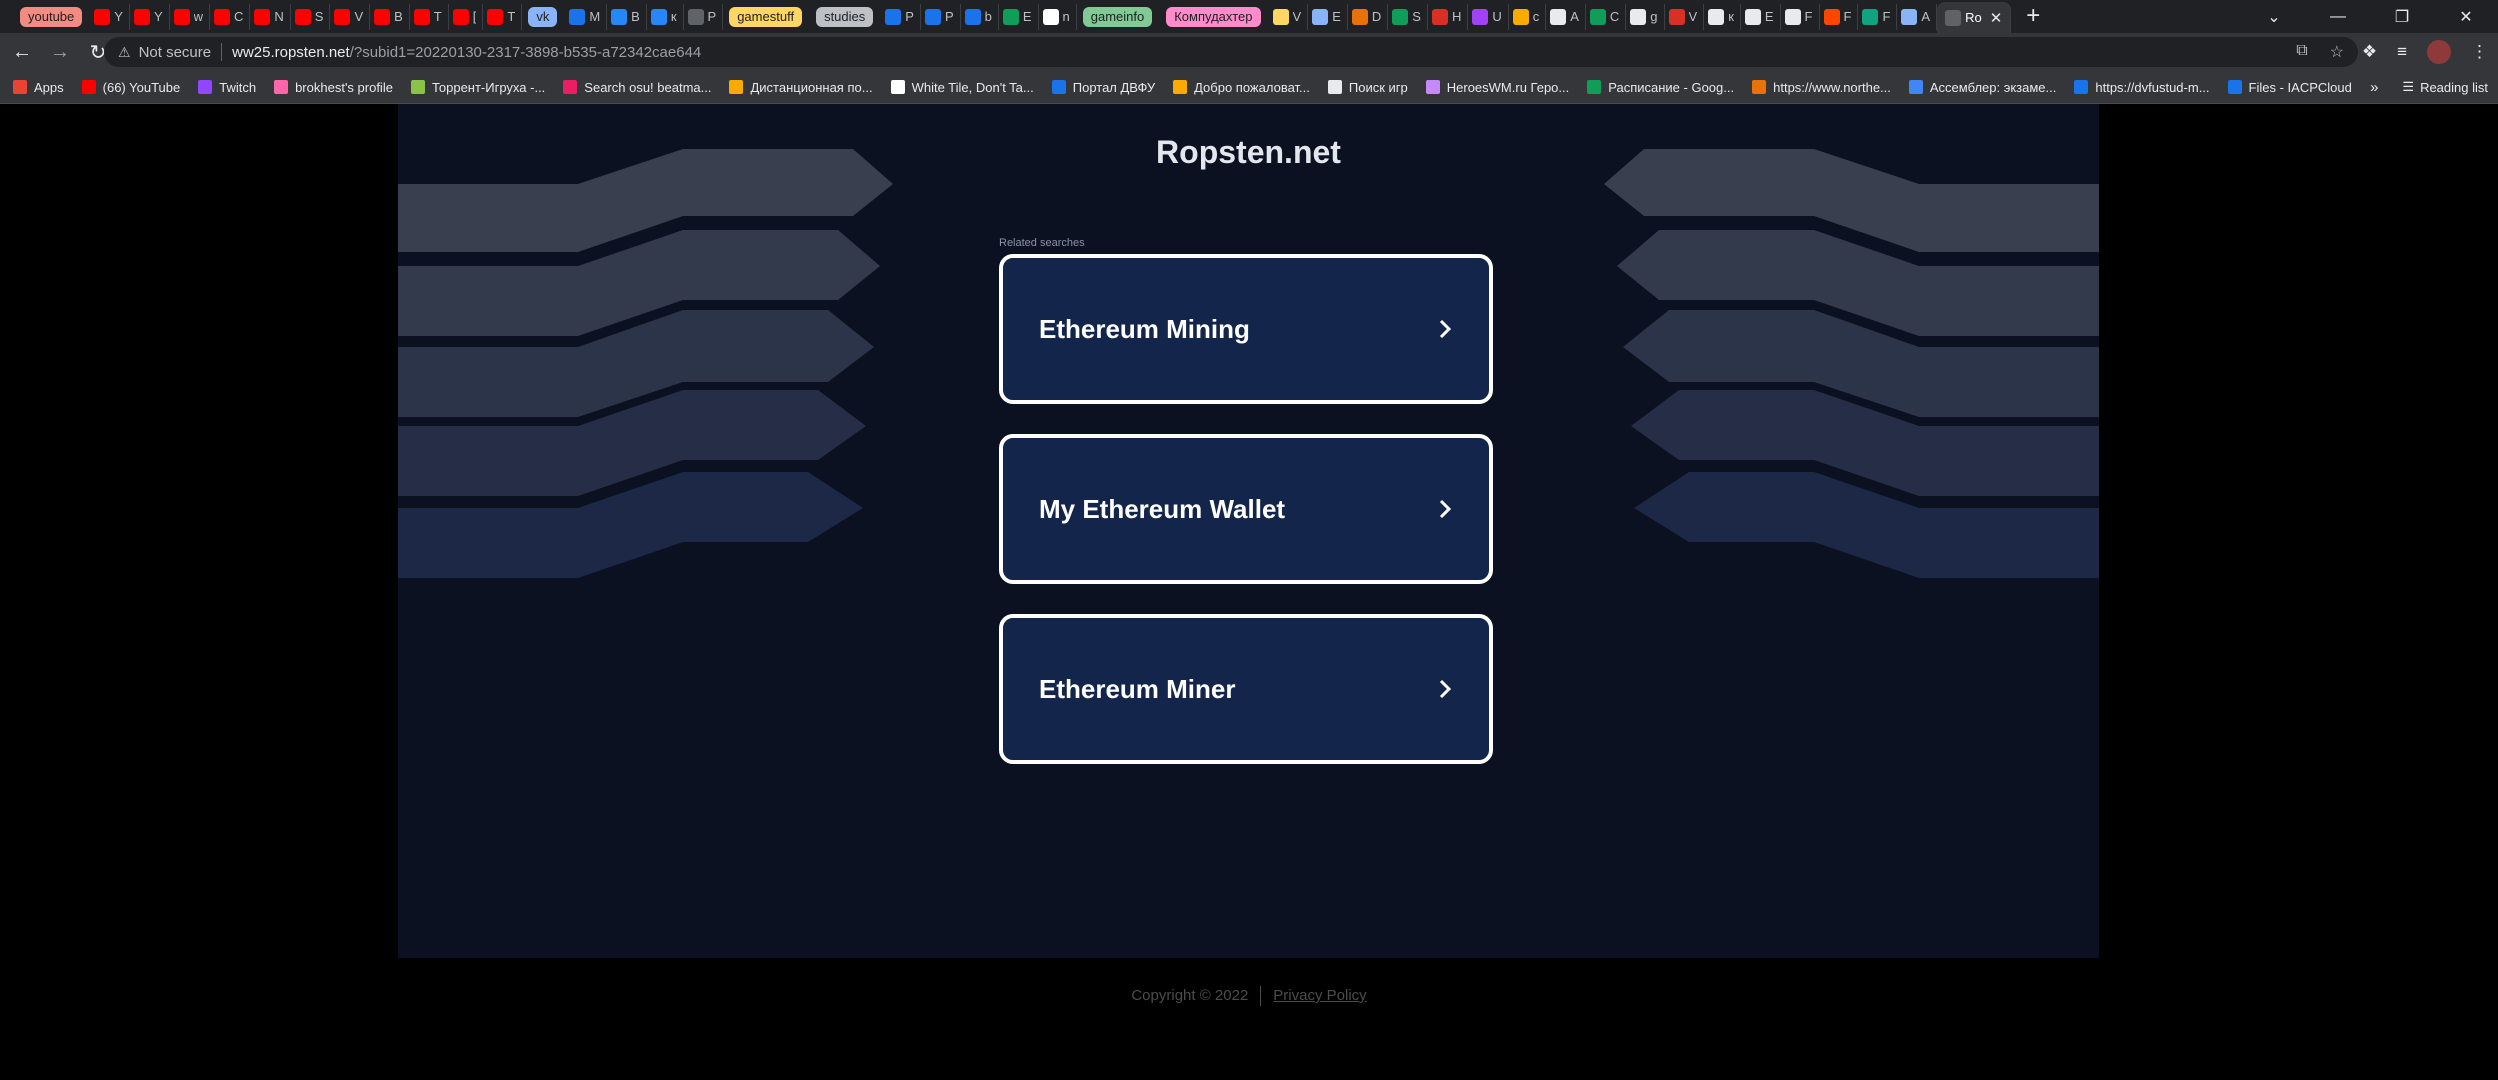  Describe the element at coordinates (131, 87) in the screenshot. I see `bookmark-item: (66) YouTube` at that location.